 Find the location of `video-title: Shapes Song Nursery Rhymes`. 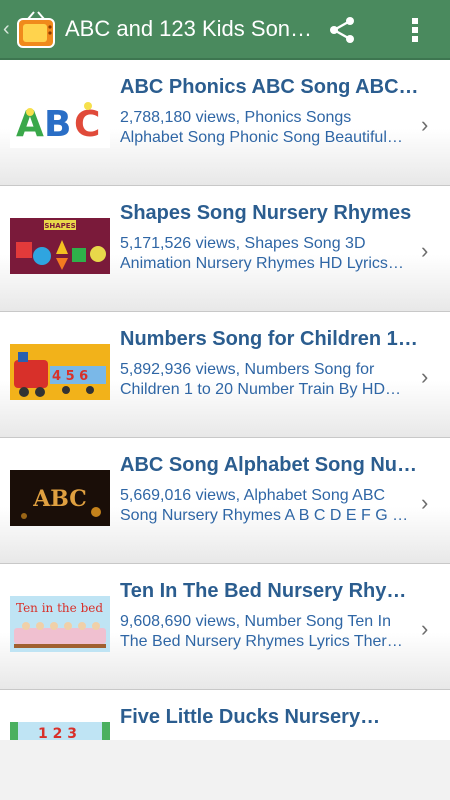

video-title: Shapes Song Nursery Rhymes is located at coordinates (270, 213).